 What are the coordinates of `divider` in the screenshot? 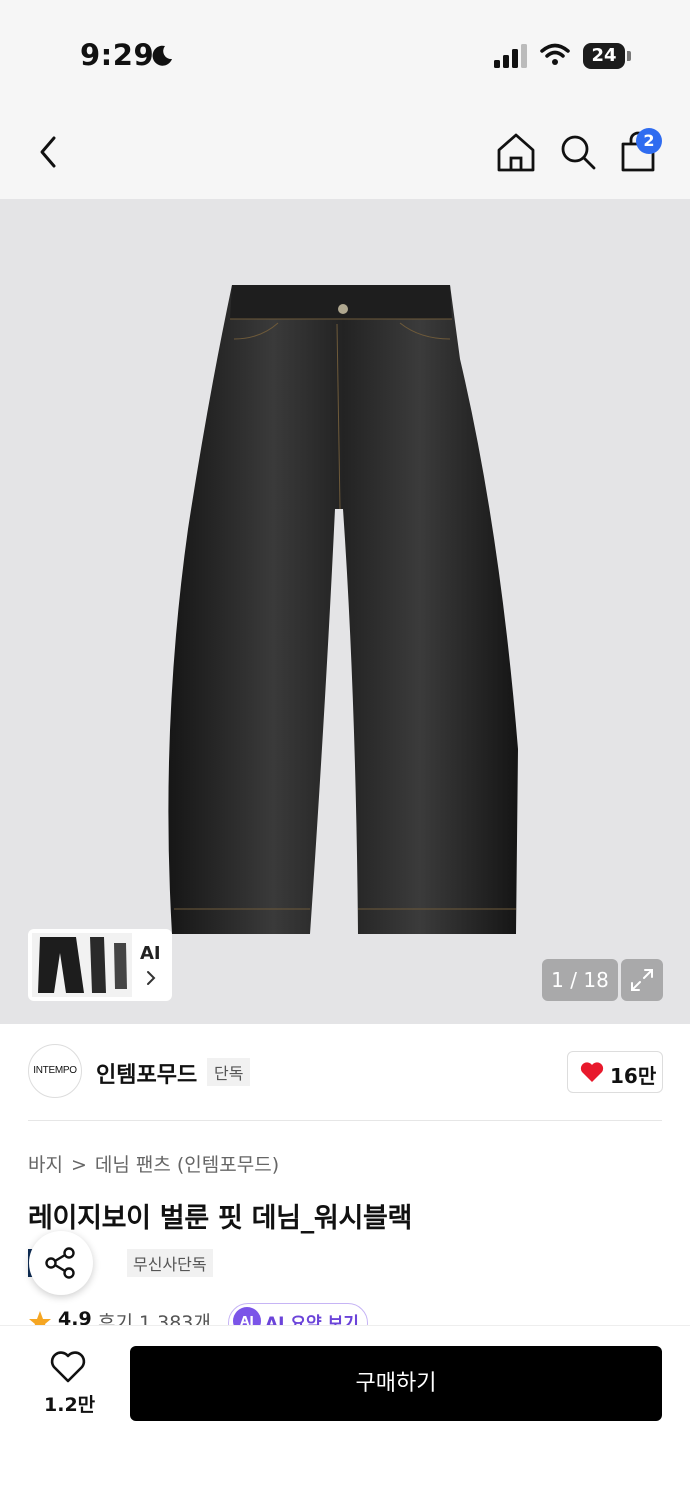 It's located at (345, 1120).